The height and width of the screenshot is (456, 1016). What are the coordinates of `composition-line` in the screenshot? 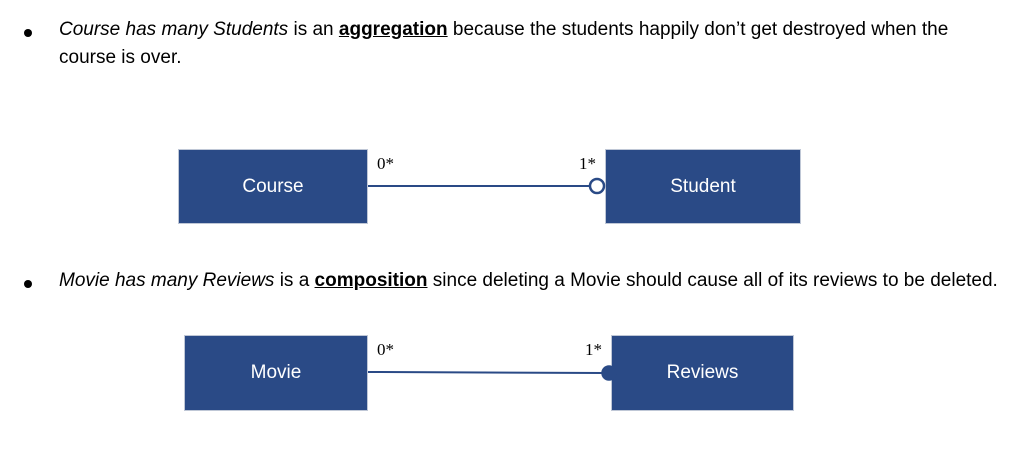 It's located at (486, 372).